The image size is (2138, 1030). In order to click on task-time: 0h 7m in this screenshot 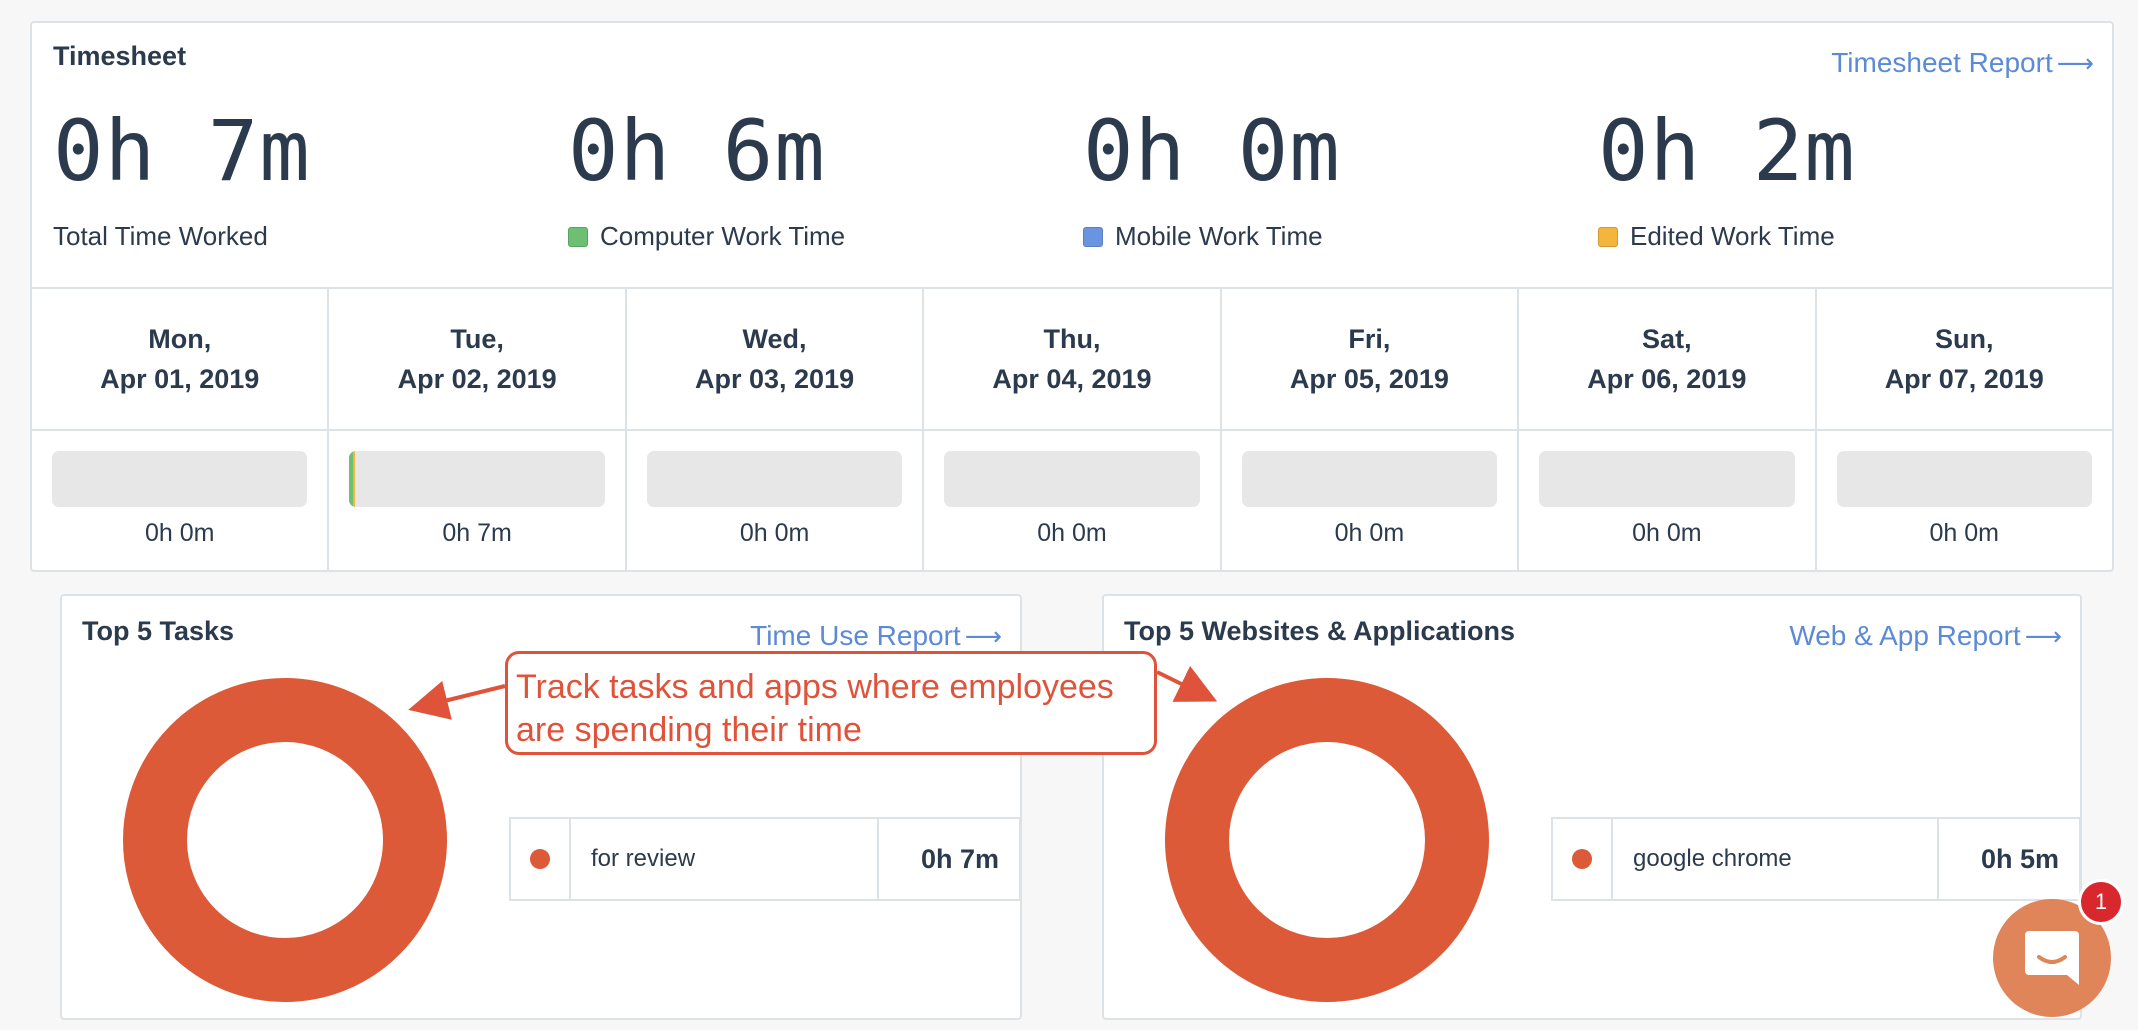, I will do `click(959, 858)`.